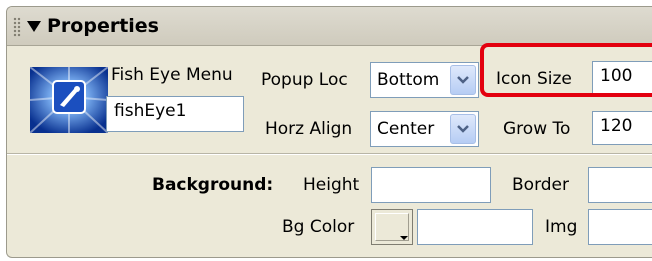 The image size is (652, 261). Describe the element at coordinates (103, 26) in the screenshot. I see `panel-title: Properties` at that location.